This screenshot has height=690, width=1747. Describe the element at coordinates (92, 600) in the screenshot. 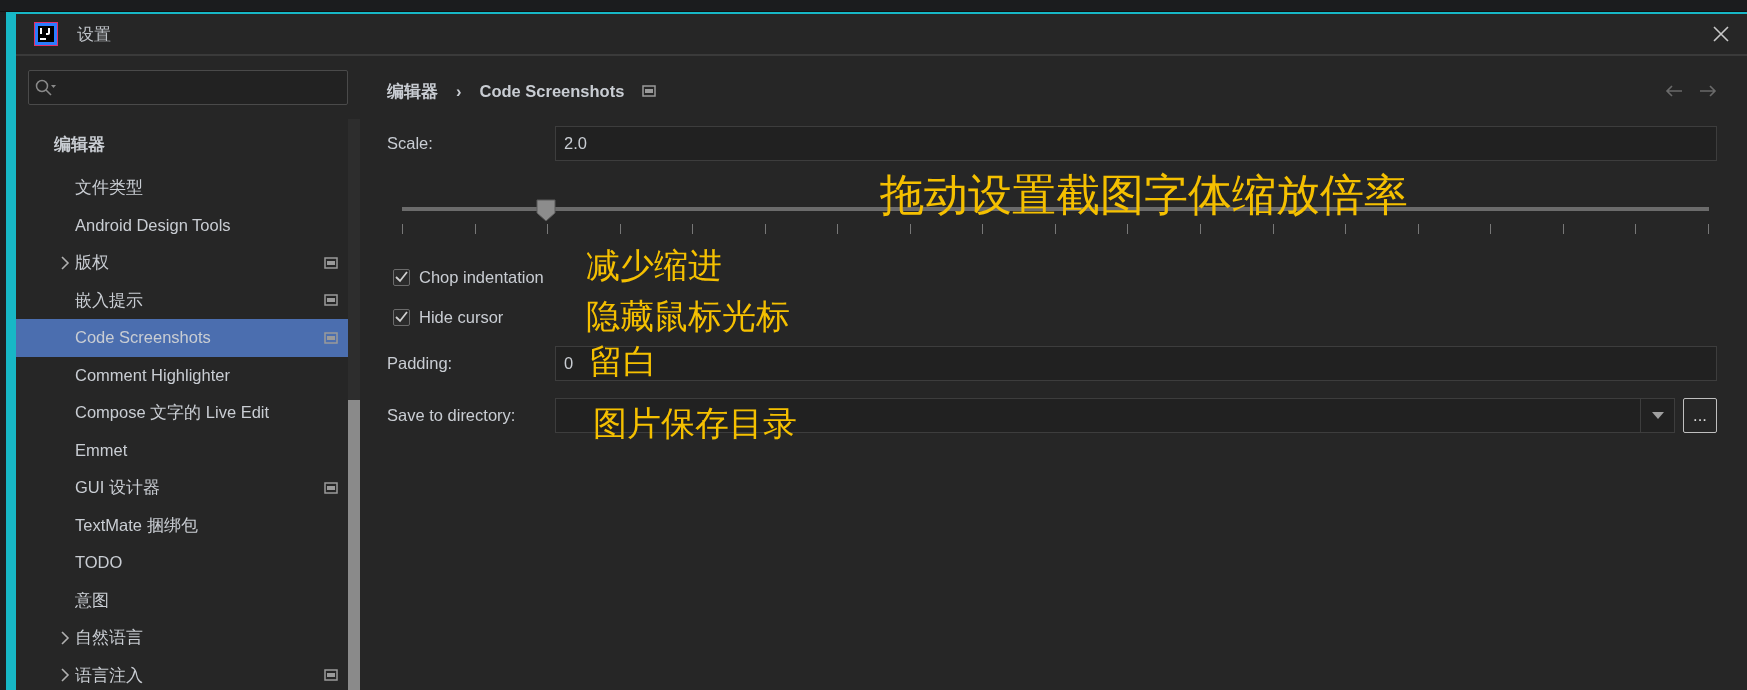

I see `item-label: 意图` at that location.